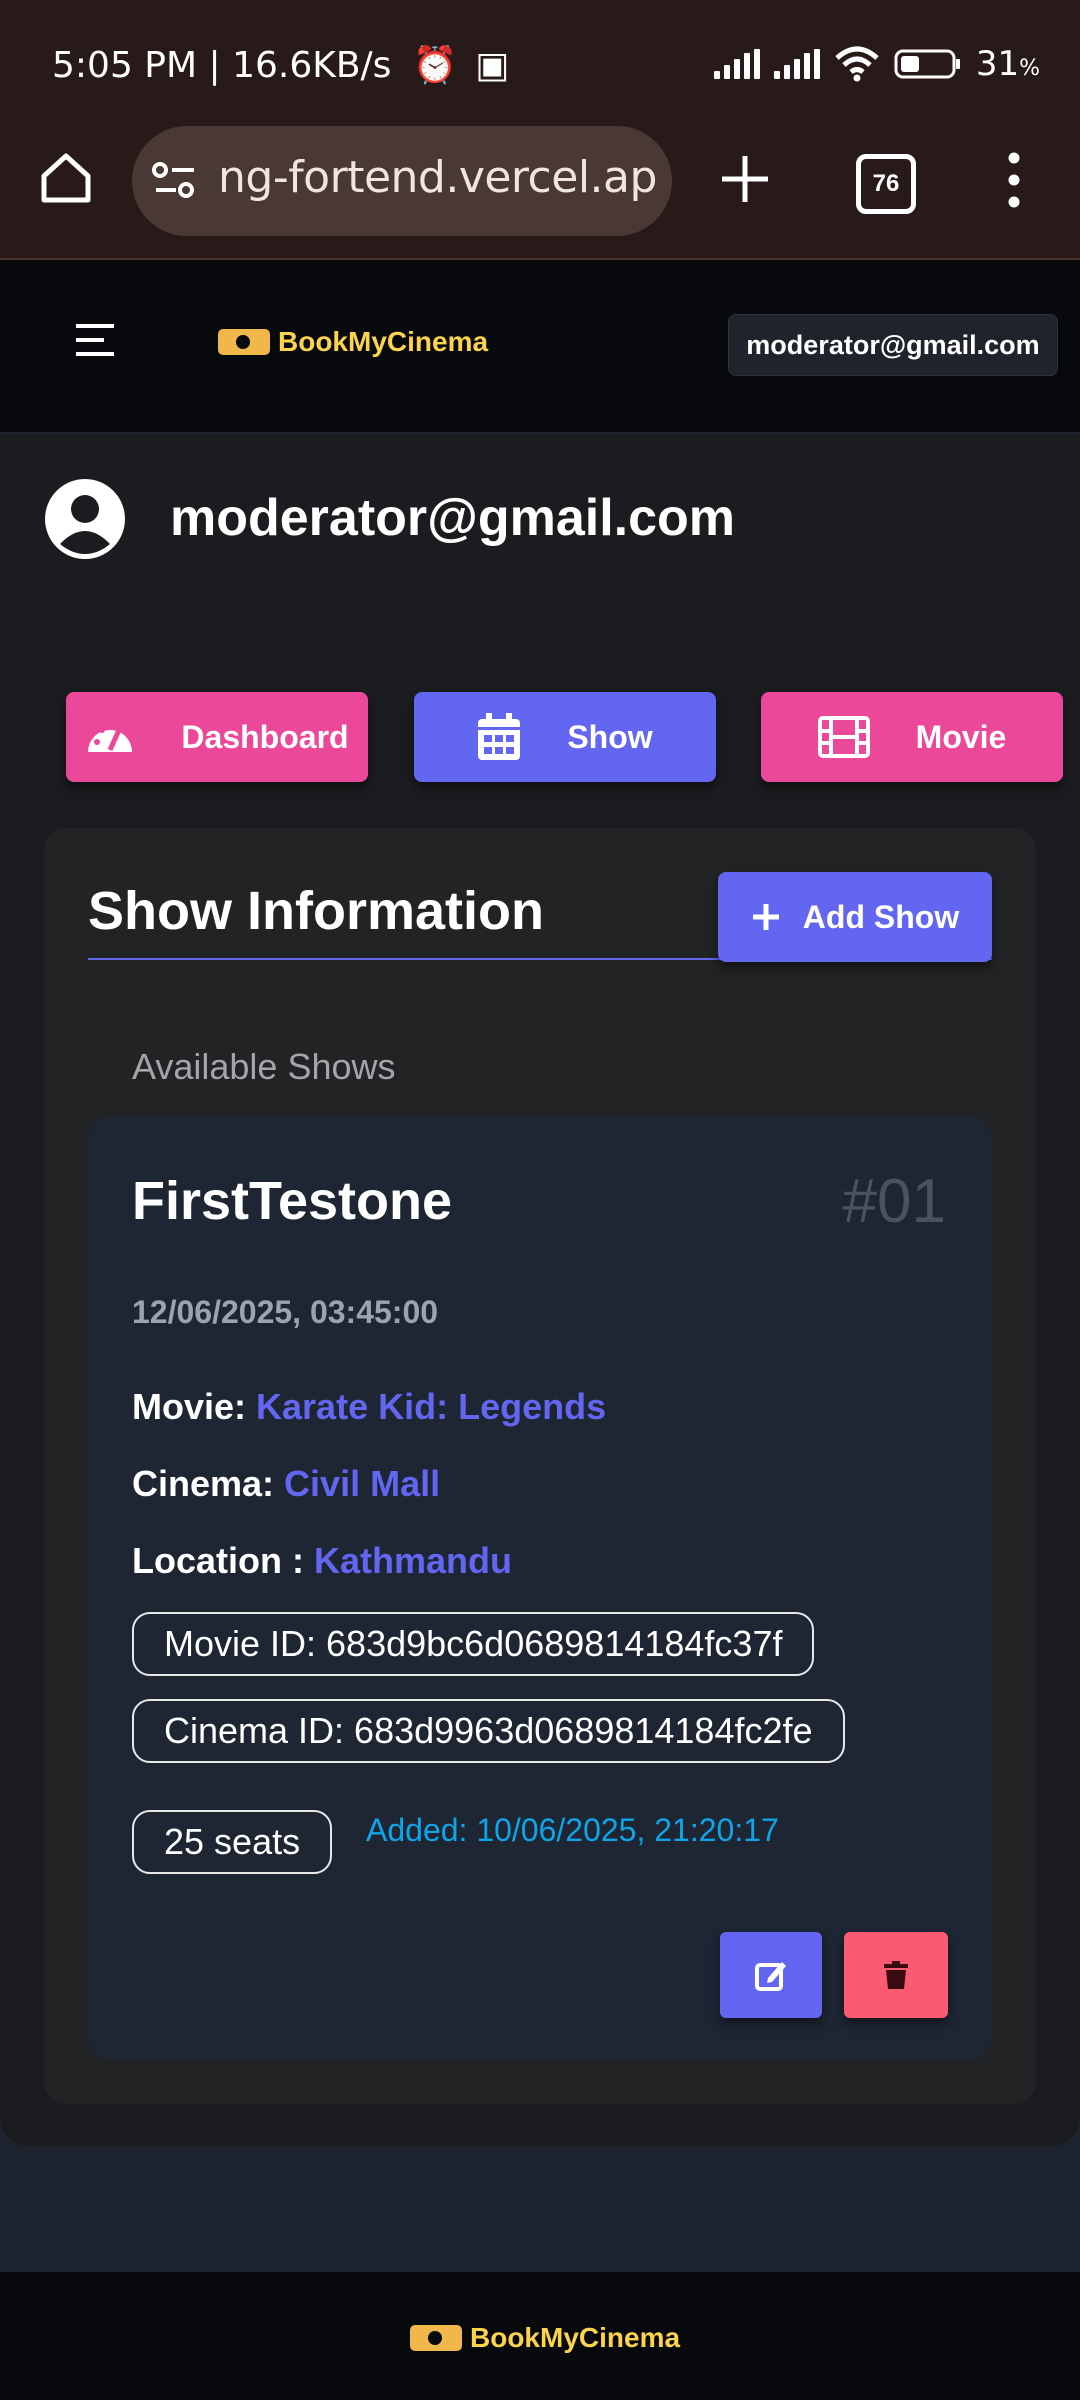 The width and height of the screenshot is (1080, 2400). I want to click on movie-row: Movie: Karate Kid: Legends, so click(369, 1407).